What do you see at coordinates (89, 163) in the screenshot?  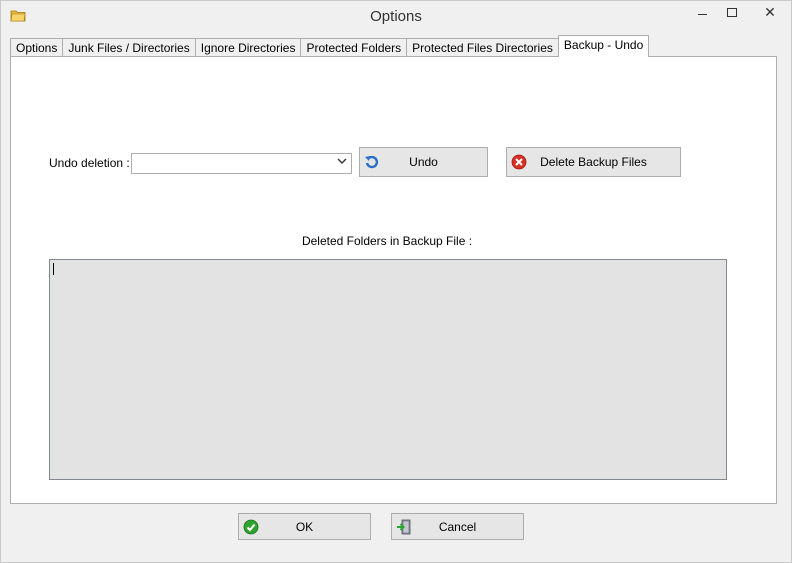 I see `undo-deletion-label: Undo deletion :` at bounding box center [89, 163].